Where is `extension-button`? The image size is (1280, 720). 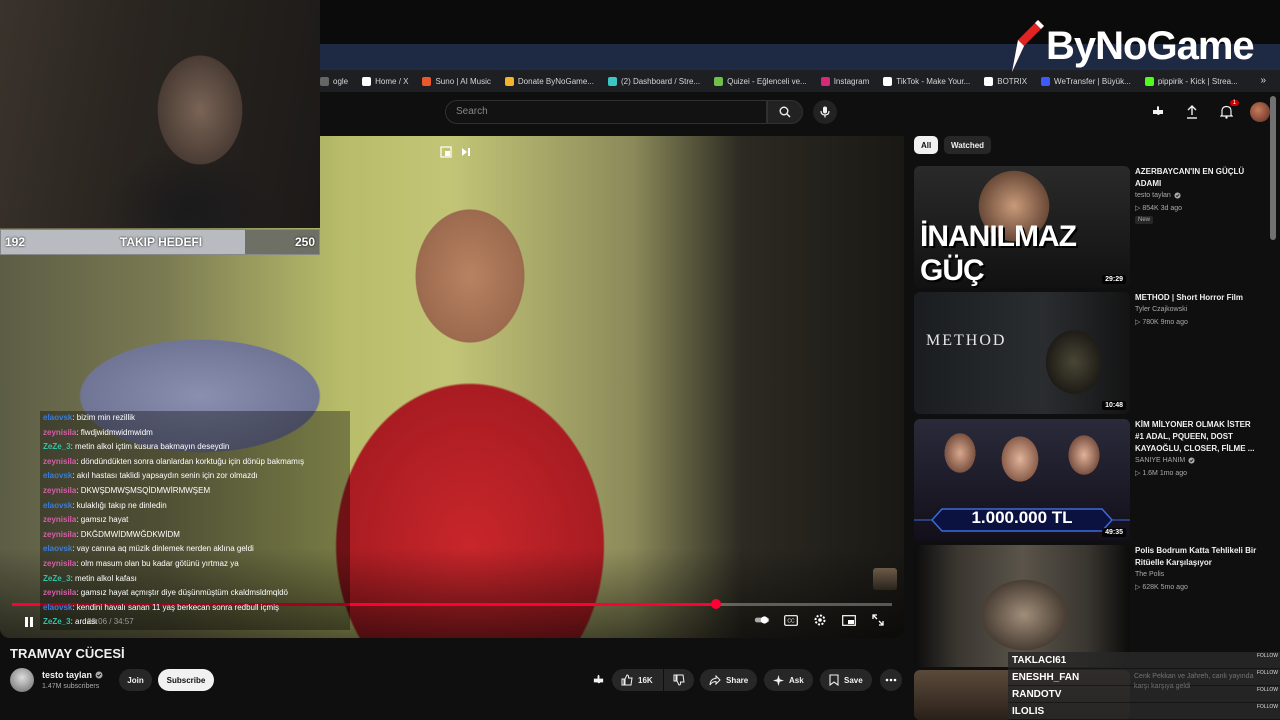 extension-button is located at coordinates (1158, 112).